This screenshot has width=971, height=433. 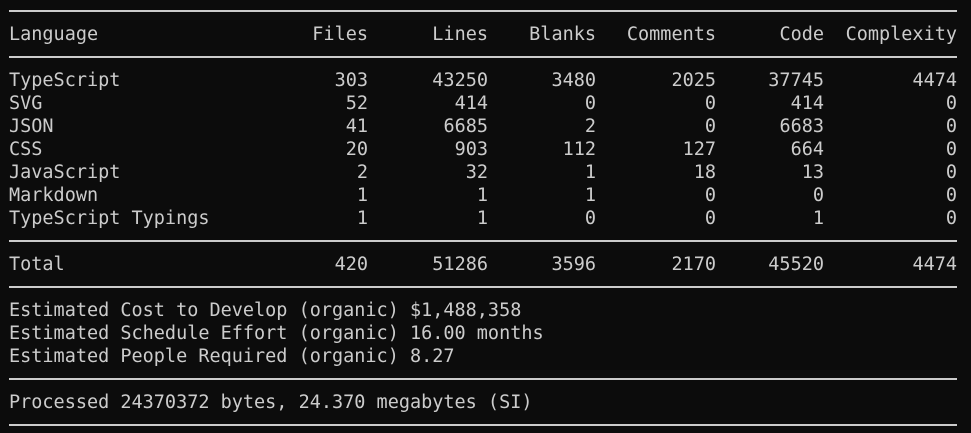 What do you see at coordinates (31, 126) in the screenshot?
I see `cell-language: JSON` at bounding box center [31, 126].